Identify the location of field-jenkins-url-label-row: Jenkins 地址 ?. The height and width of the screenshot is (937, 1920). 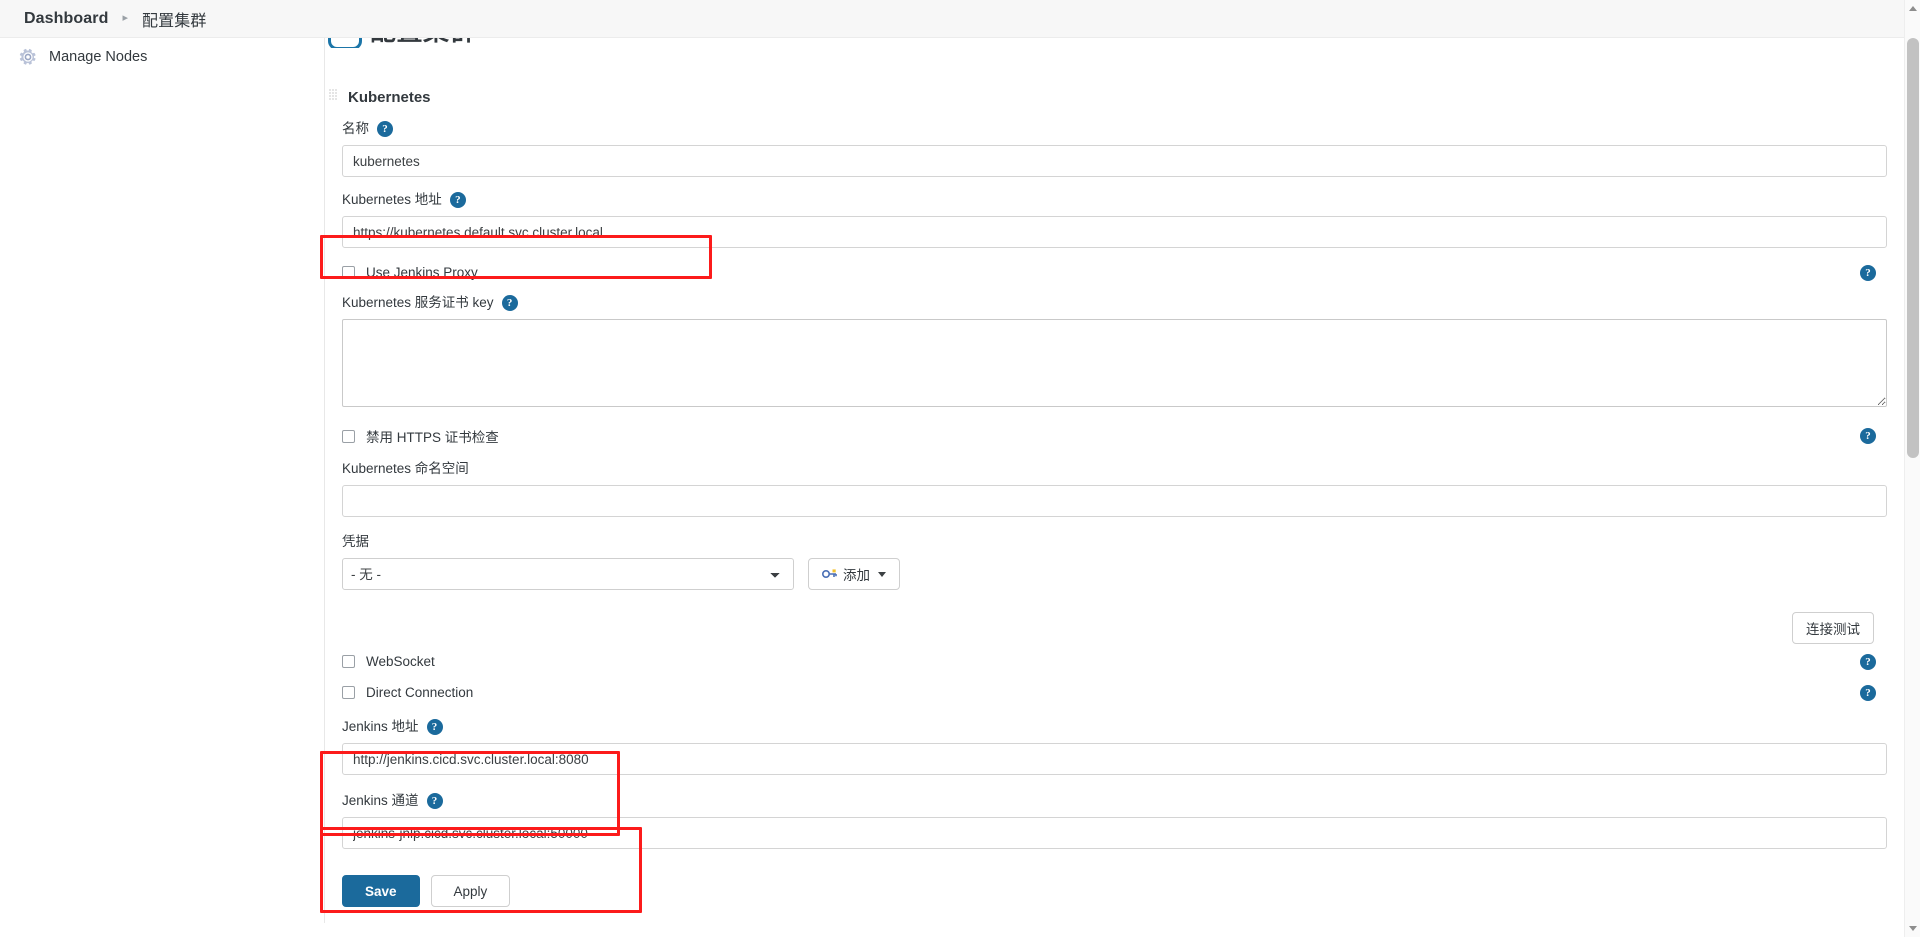
(1115, 727).